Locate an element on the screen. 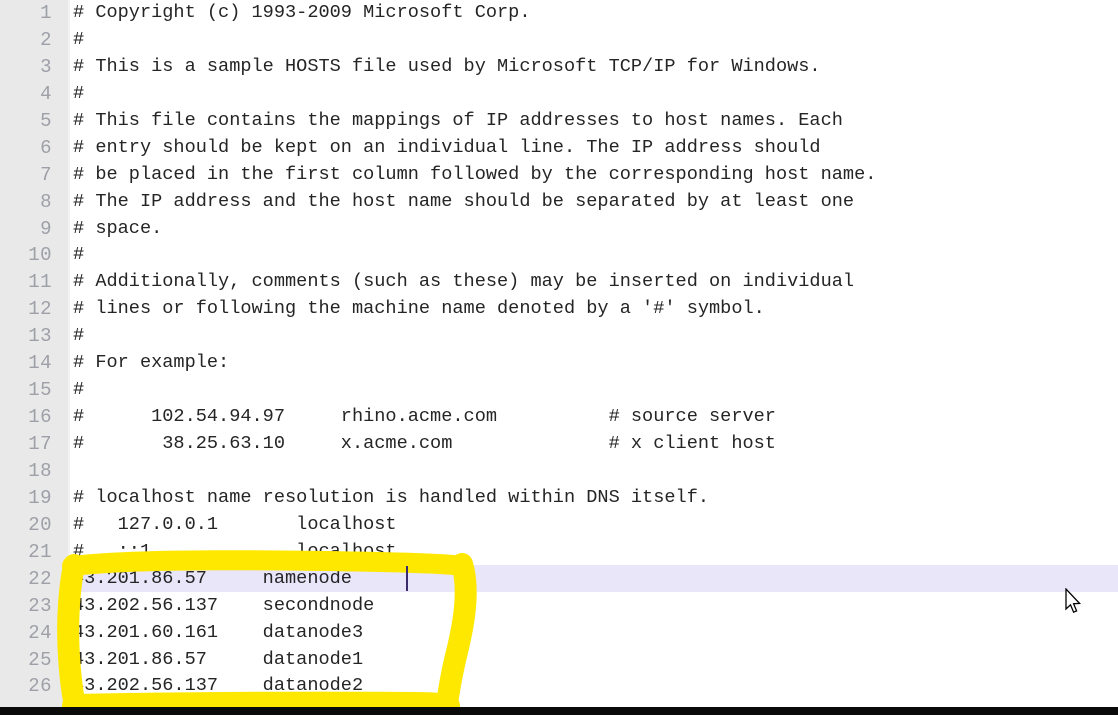 This screenshot has width=1118, height=715. line-number: 15 is located at coordinates (40, 390).